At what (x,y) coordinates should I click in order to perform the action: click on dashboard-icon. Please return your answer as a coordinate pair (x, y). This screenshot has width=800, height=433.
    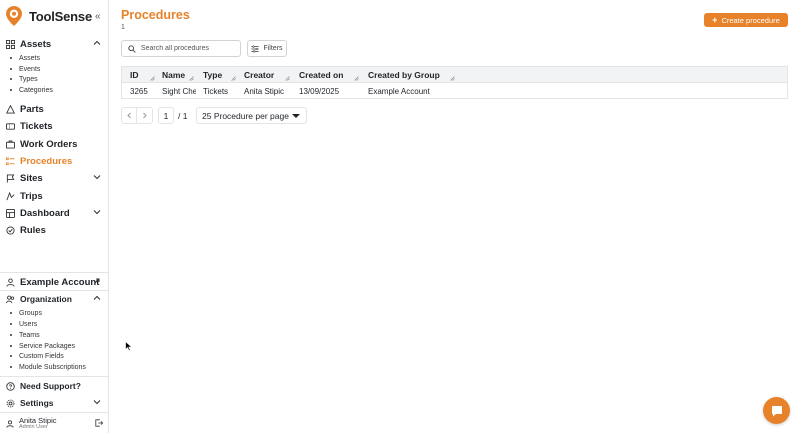
    Looking at the image, I should click on (10, 213).